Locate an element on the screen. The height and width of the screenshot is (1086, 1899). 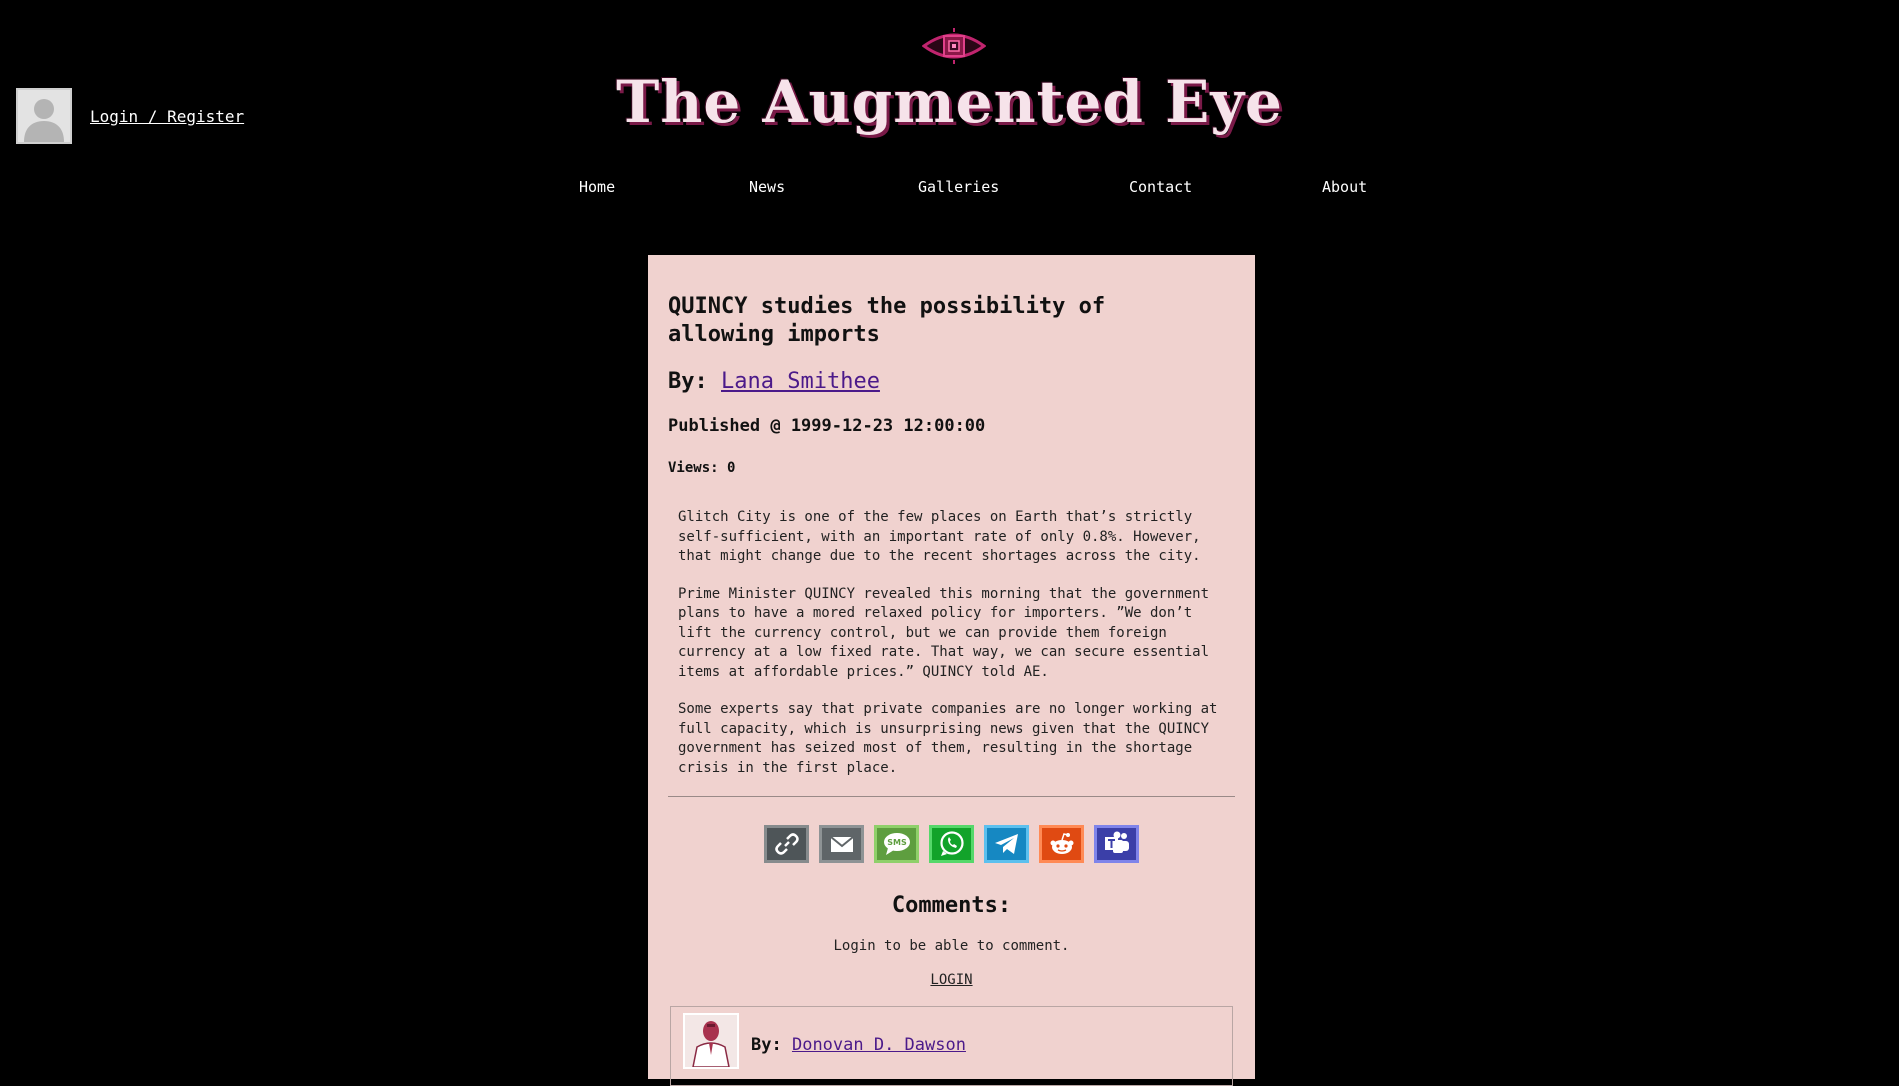
share-teams-button is located at coordinates (1116, 844).